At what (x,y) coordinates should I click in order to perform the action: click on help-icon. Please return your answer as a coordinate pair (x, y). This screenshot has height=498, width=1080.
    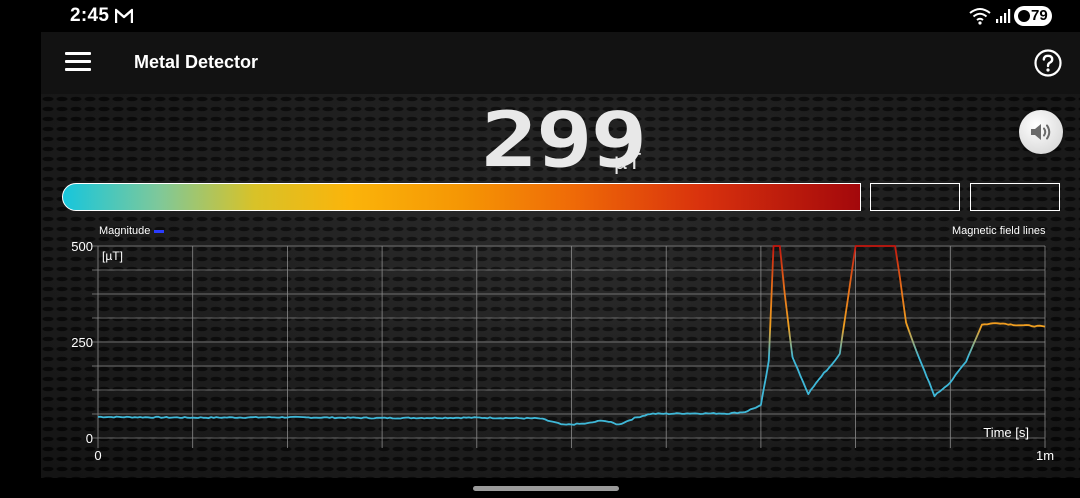
    Looking at the image, I should click on (1048, 63).